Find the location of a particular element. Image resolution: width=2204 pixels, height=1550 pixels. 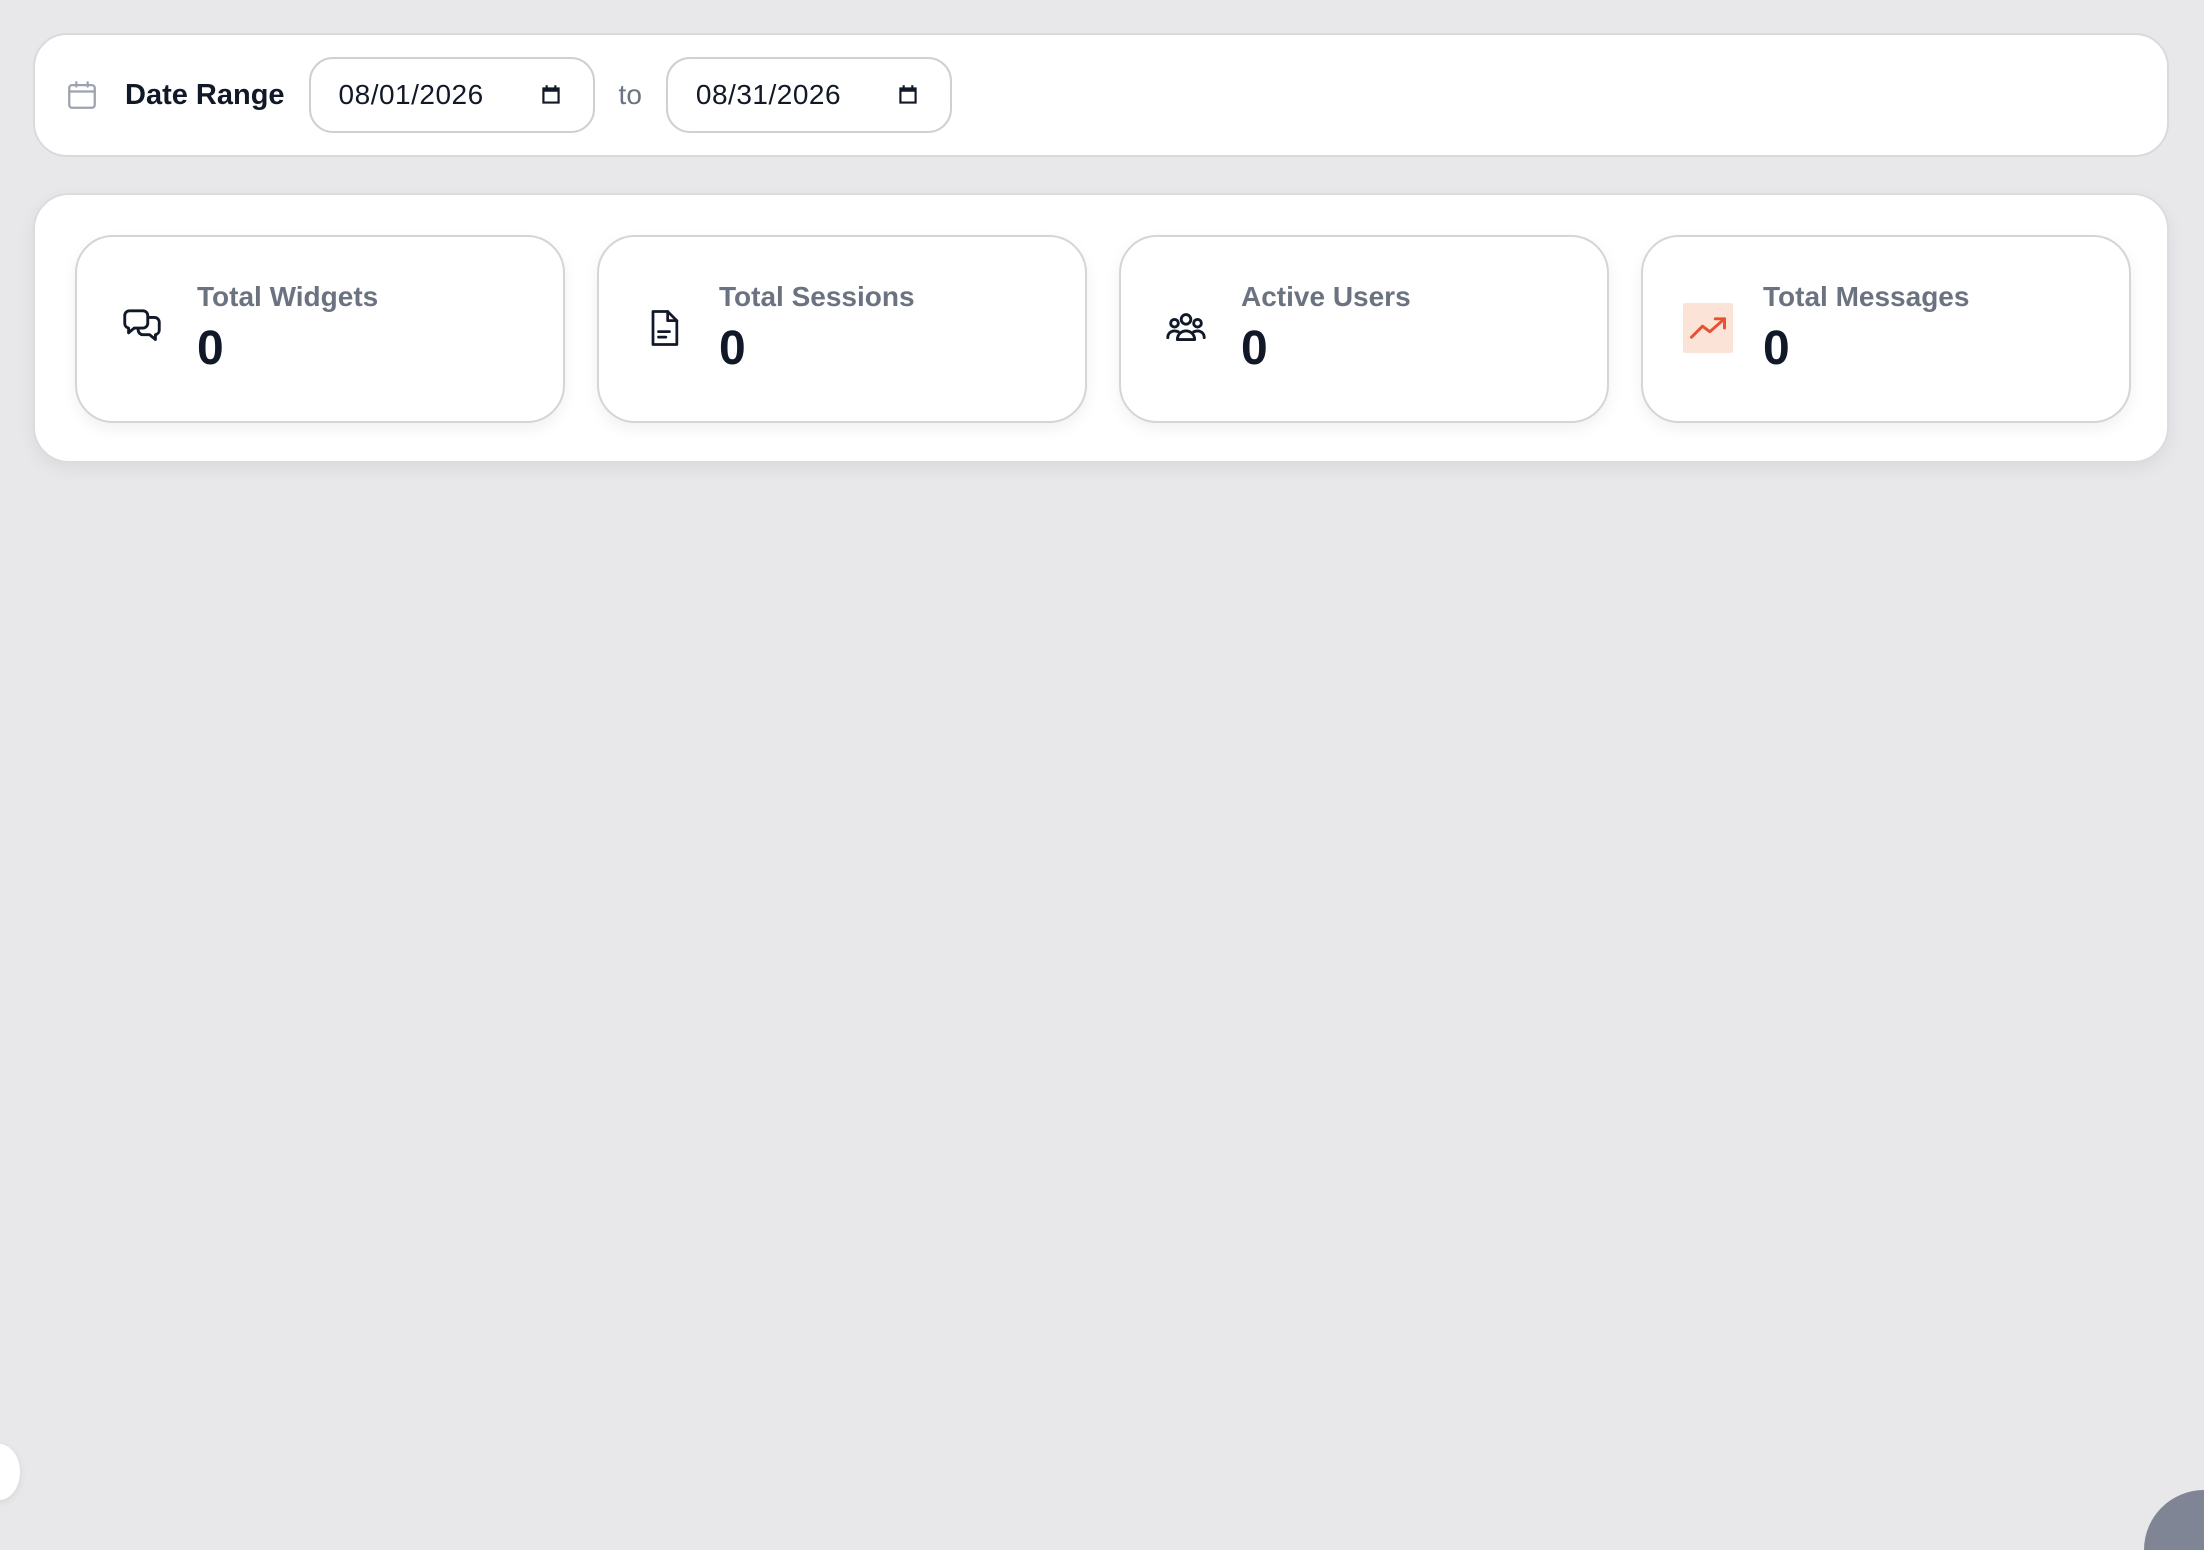

start-date-input: 08/01/2026 is located at coordinates (451, 95).